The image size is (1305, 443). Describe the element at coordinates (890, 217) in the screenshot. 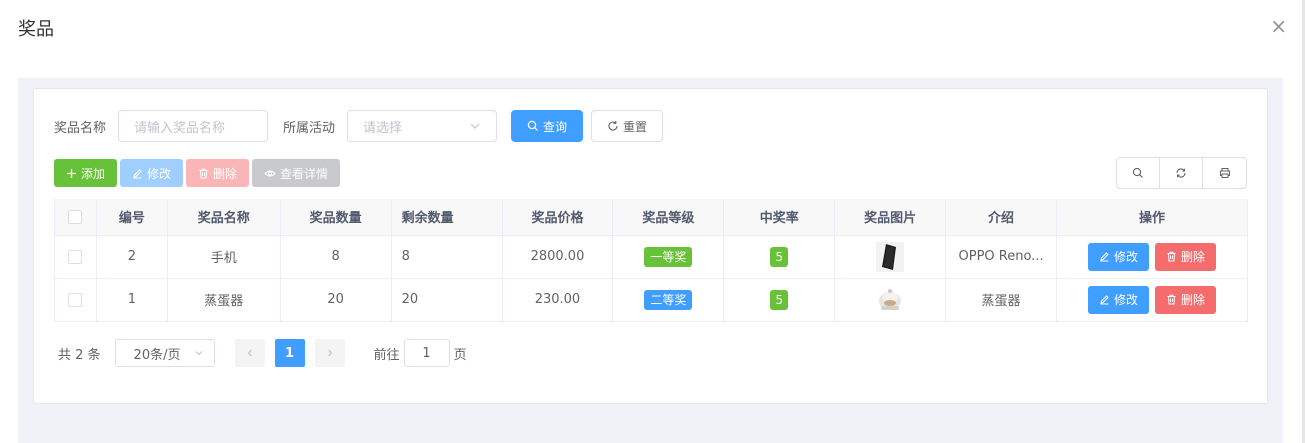

I see `header-image: 奖品图片` at that location.